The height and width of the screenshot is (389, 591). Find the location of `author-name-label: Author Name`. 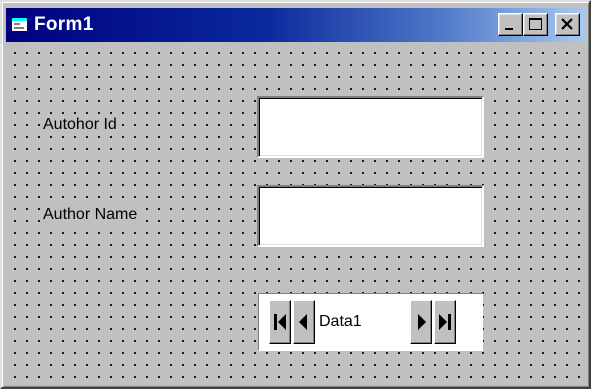

author-name-label: Author Name is located at coordinates (90, 215).